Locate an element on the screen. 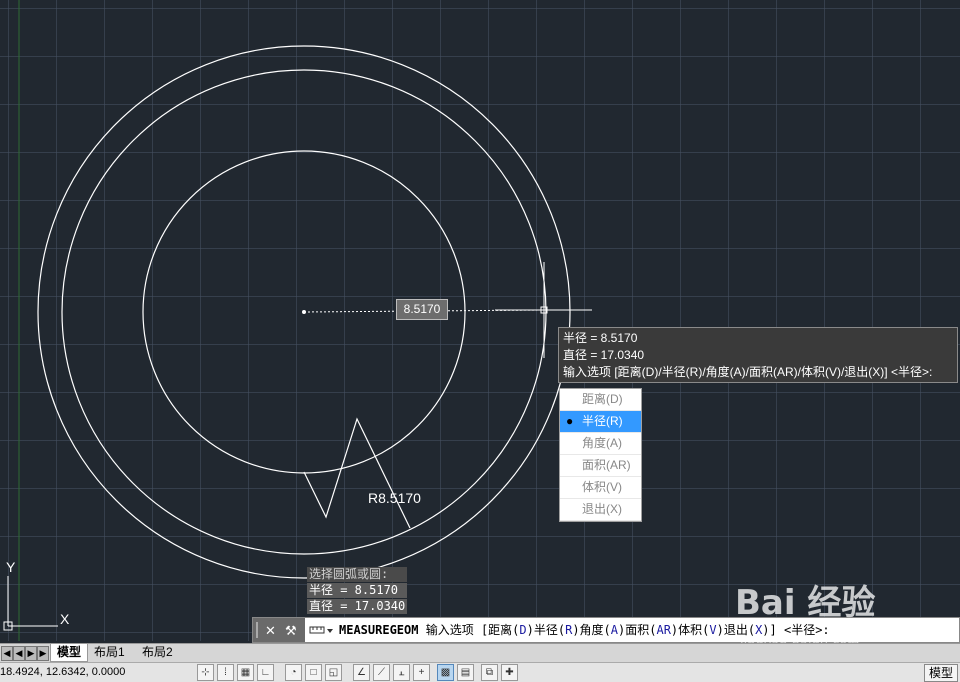  tab-model: 模型 is located at coordinates (69, 653).